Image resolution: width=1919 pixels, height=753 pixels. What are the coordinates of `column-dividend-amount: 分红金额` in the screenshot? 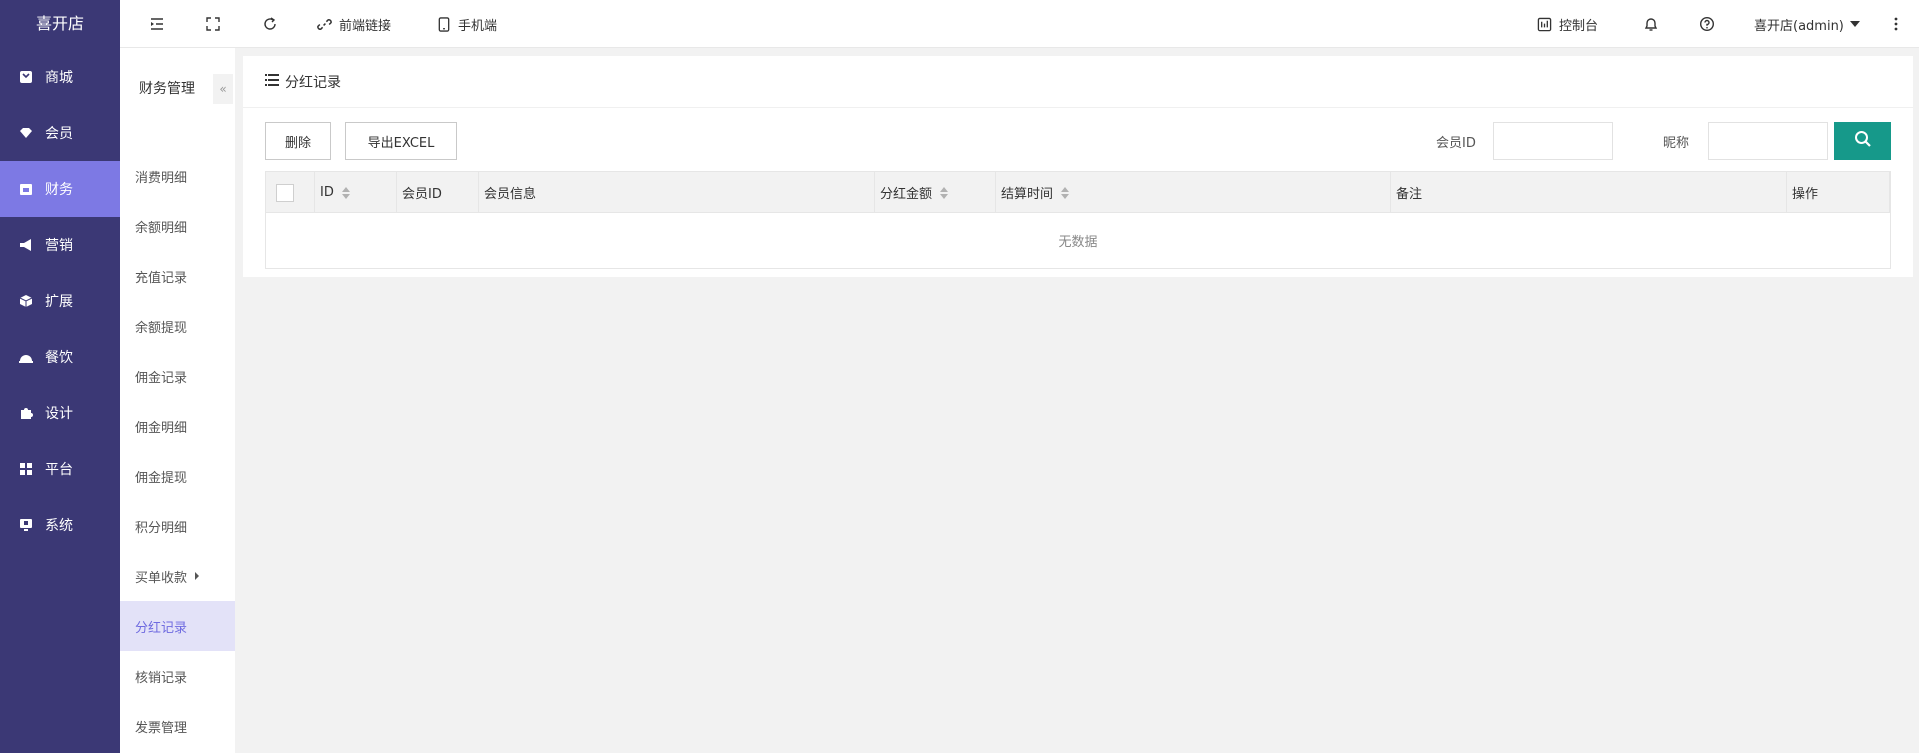 It's located at (935, 192).